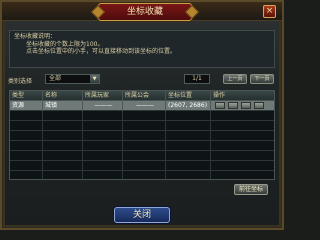  Describe the element at coordinates (246, 105) in the screenshot. I see `edit-icon` at that location.